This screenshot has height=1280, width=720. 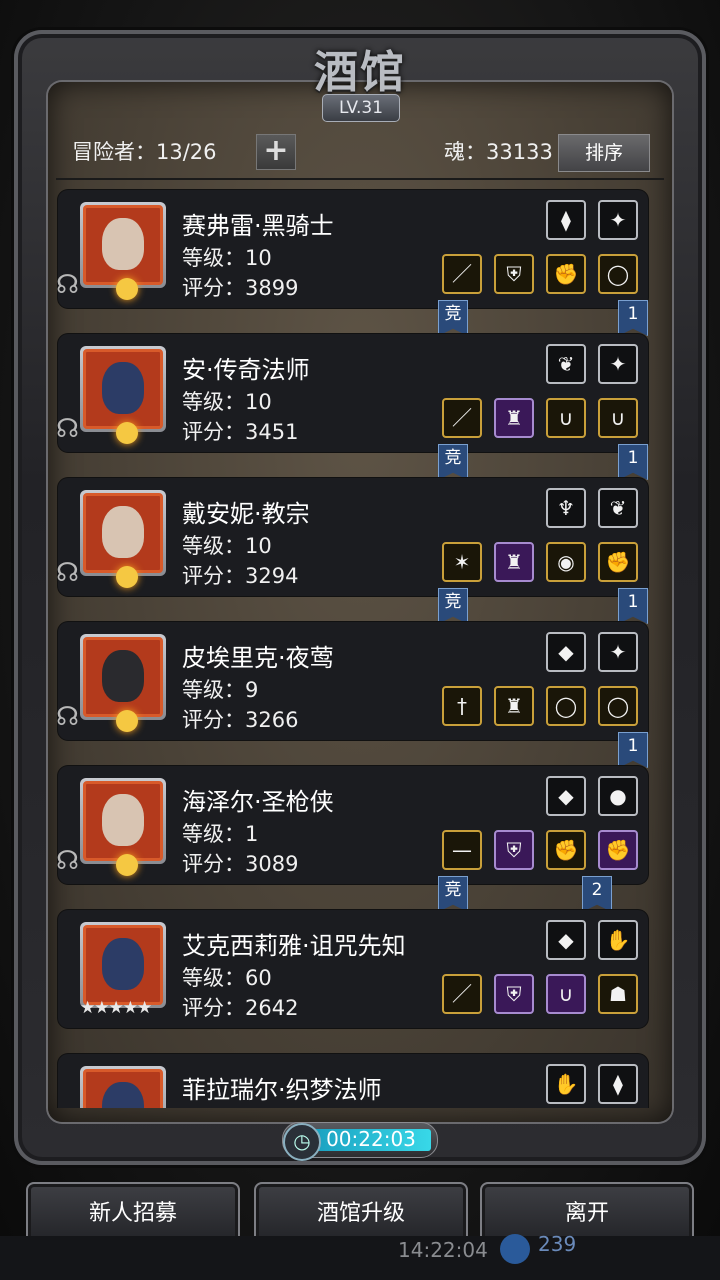 I want to click on hero-row: ★★★★★ 艾克西莉雅·诅咒先知 等级：60 评分：2642 ◆ ✋ ／ ⛨ ∪ ☗, so click(x=353, y=969).